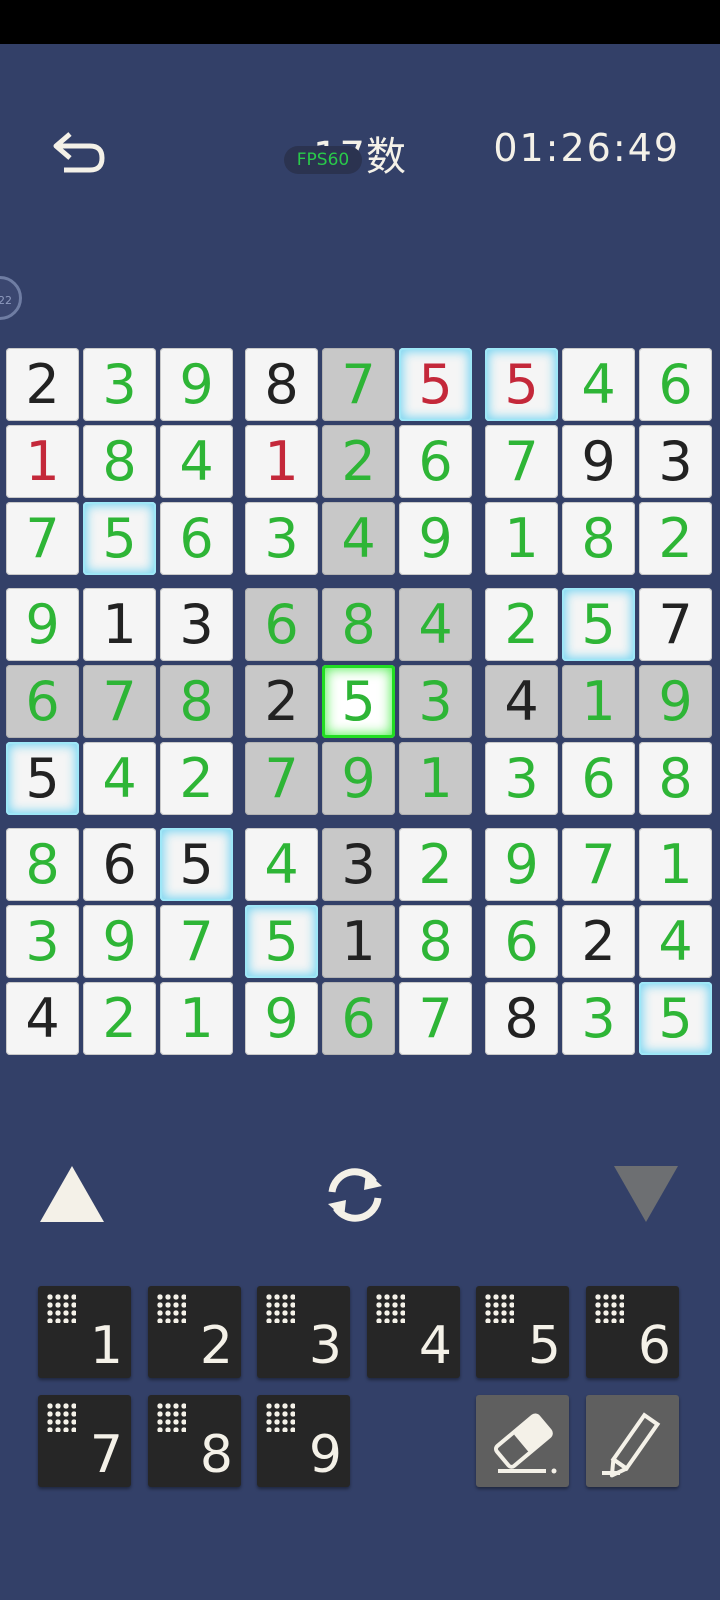 The width and height of the screenshot is (720, 1600). What do you see at coordinates (42, 384) in the screenshot?
I see `board-cell-r1c1: 2` at bounding box center [42, 384].